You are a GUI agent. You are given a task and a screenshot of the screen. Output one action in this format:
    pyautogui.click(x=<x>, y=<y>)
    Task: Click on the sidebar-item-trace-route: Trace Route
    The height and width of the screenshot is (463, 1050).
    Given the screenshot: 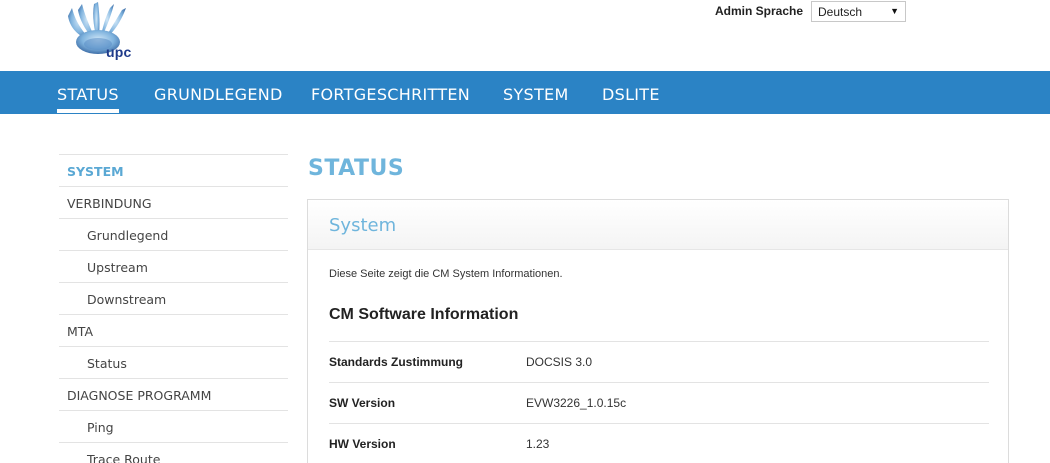 What is the action you would take?
    pyautogui.click(x=173, y=452)
    